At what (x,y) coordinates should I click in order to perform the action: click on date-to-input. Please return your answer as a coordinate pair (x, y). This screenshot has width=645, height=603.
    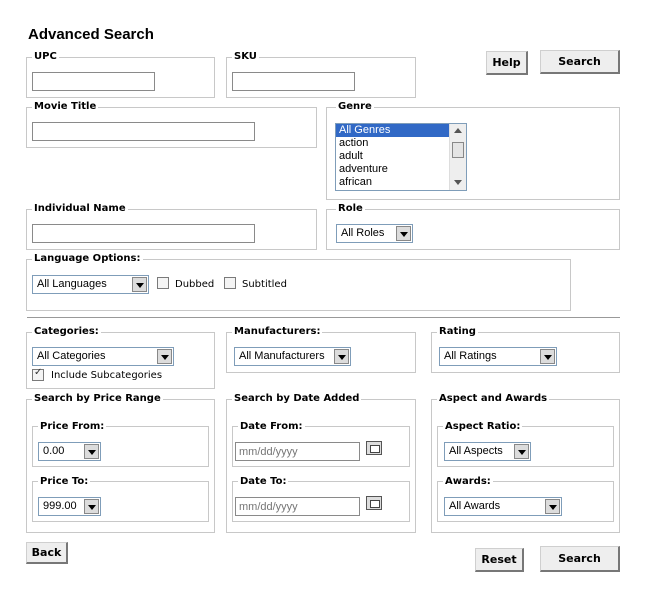
    Looking at the image, I should click on (297, 506).